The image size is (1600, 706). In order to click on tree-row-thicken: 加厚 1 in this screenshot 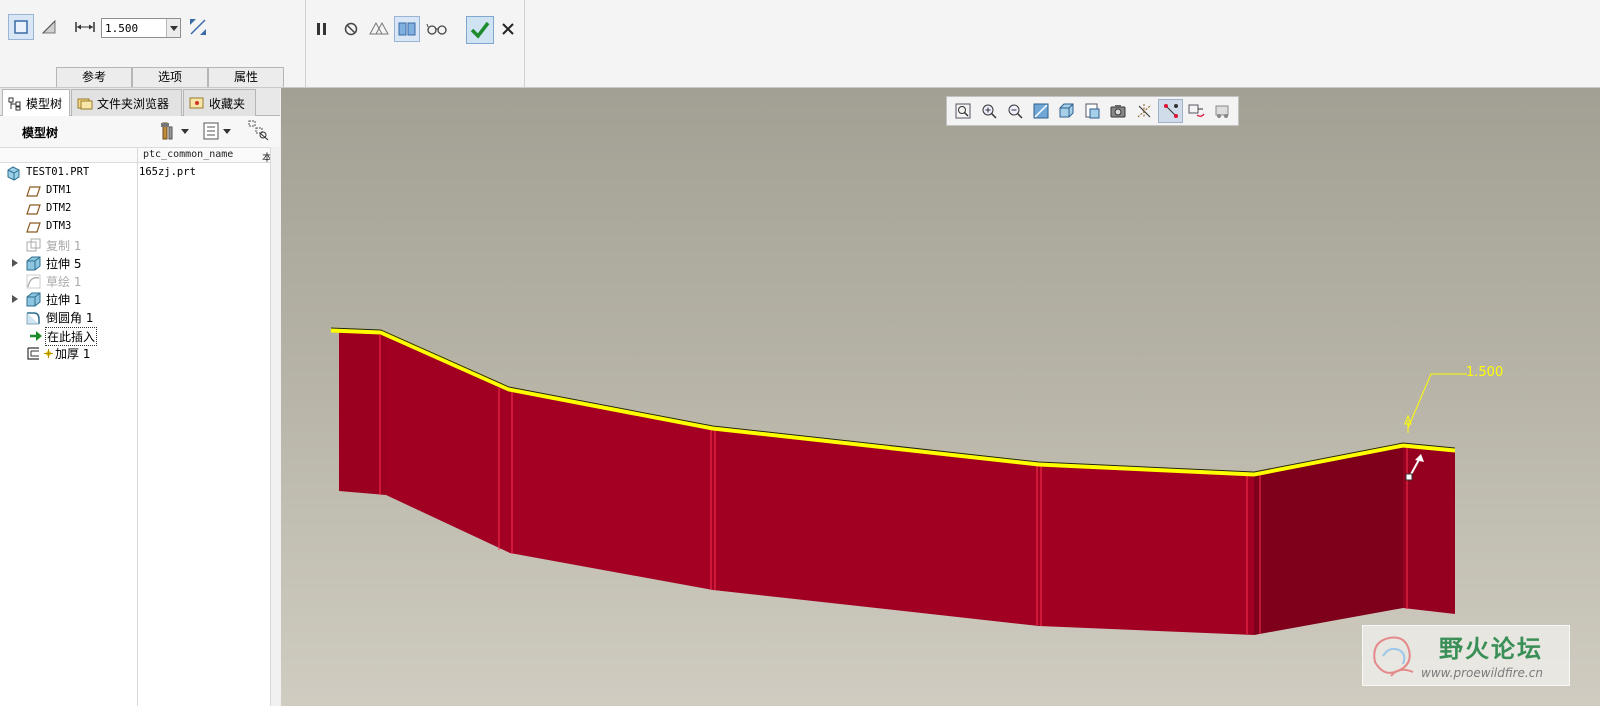, I will do `click(134, 353)`.